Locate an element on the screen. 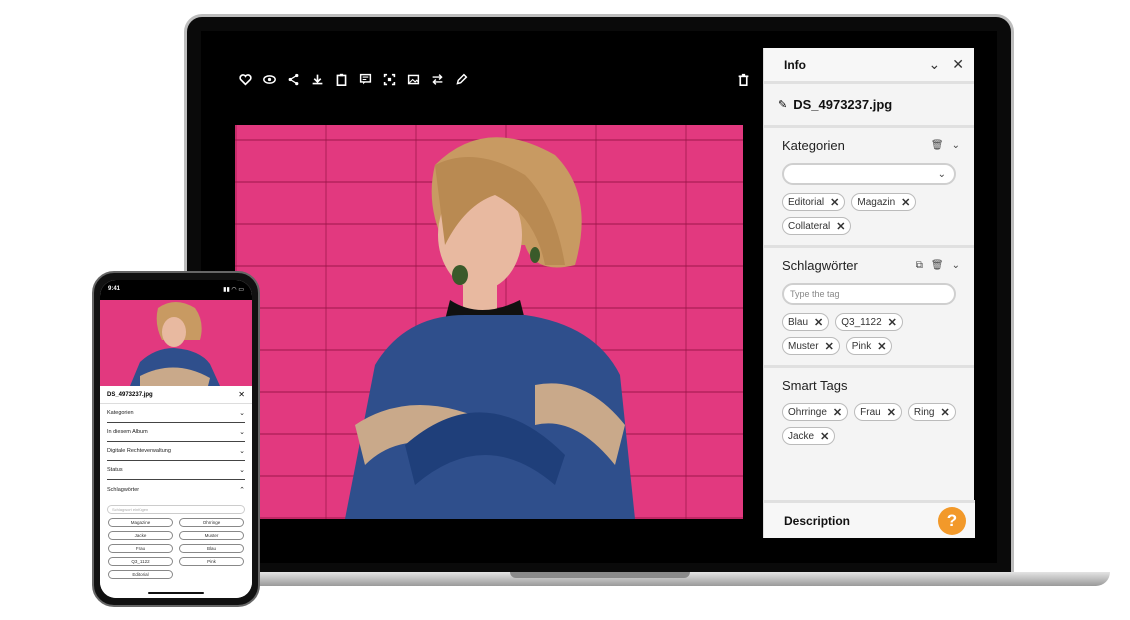  chip: Magazin ✕ is located at coordinates (884, 202).